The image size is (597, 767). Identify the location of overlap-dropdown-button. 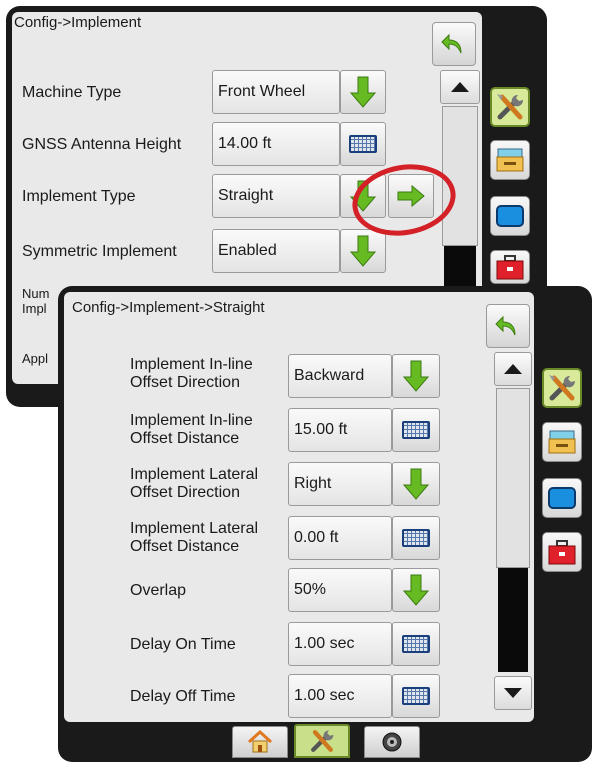
(416, 590).